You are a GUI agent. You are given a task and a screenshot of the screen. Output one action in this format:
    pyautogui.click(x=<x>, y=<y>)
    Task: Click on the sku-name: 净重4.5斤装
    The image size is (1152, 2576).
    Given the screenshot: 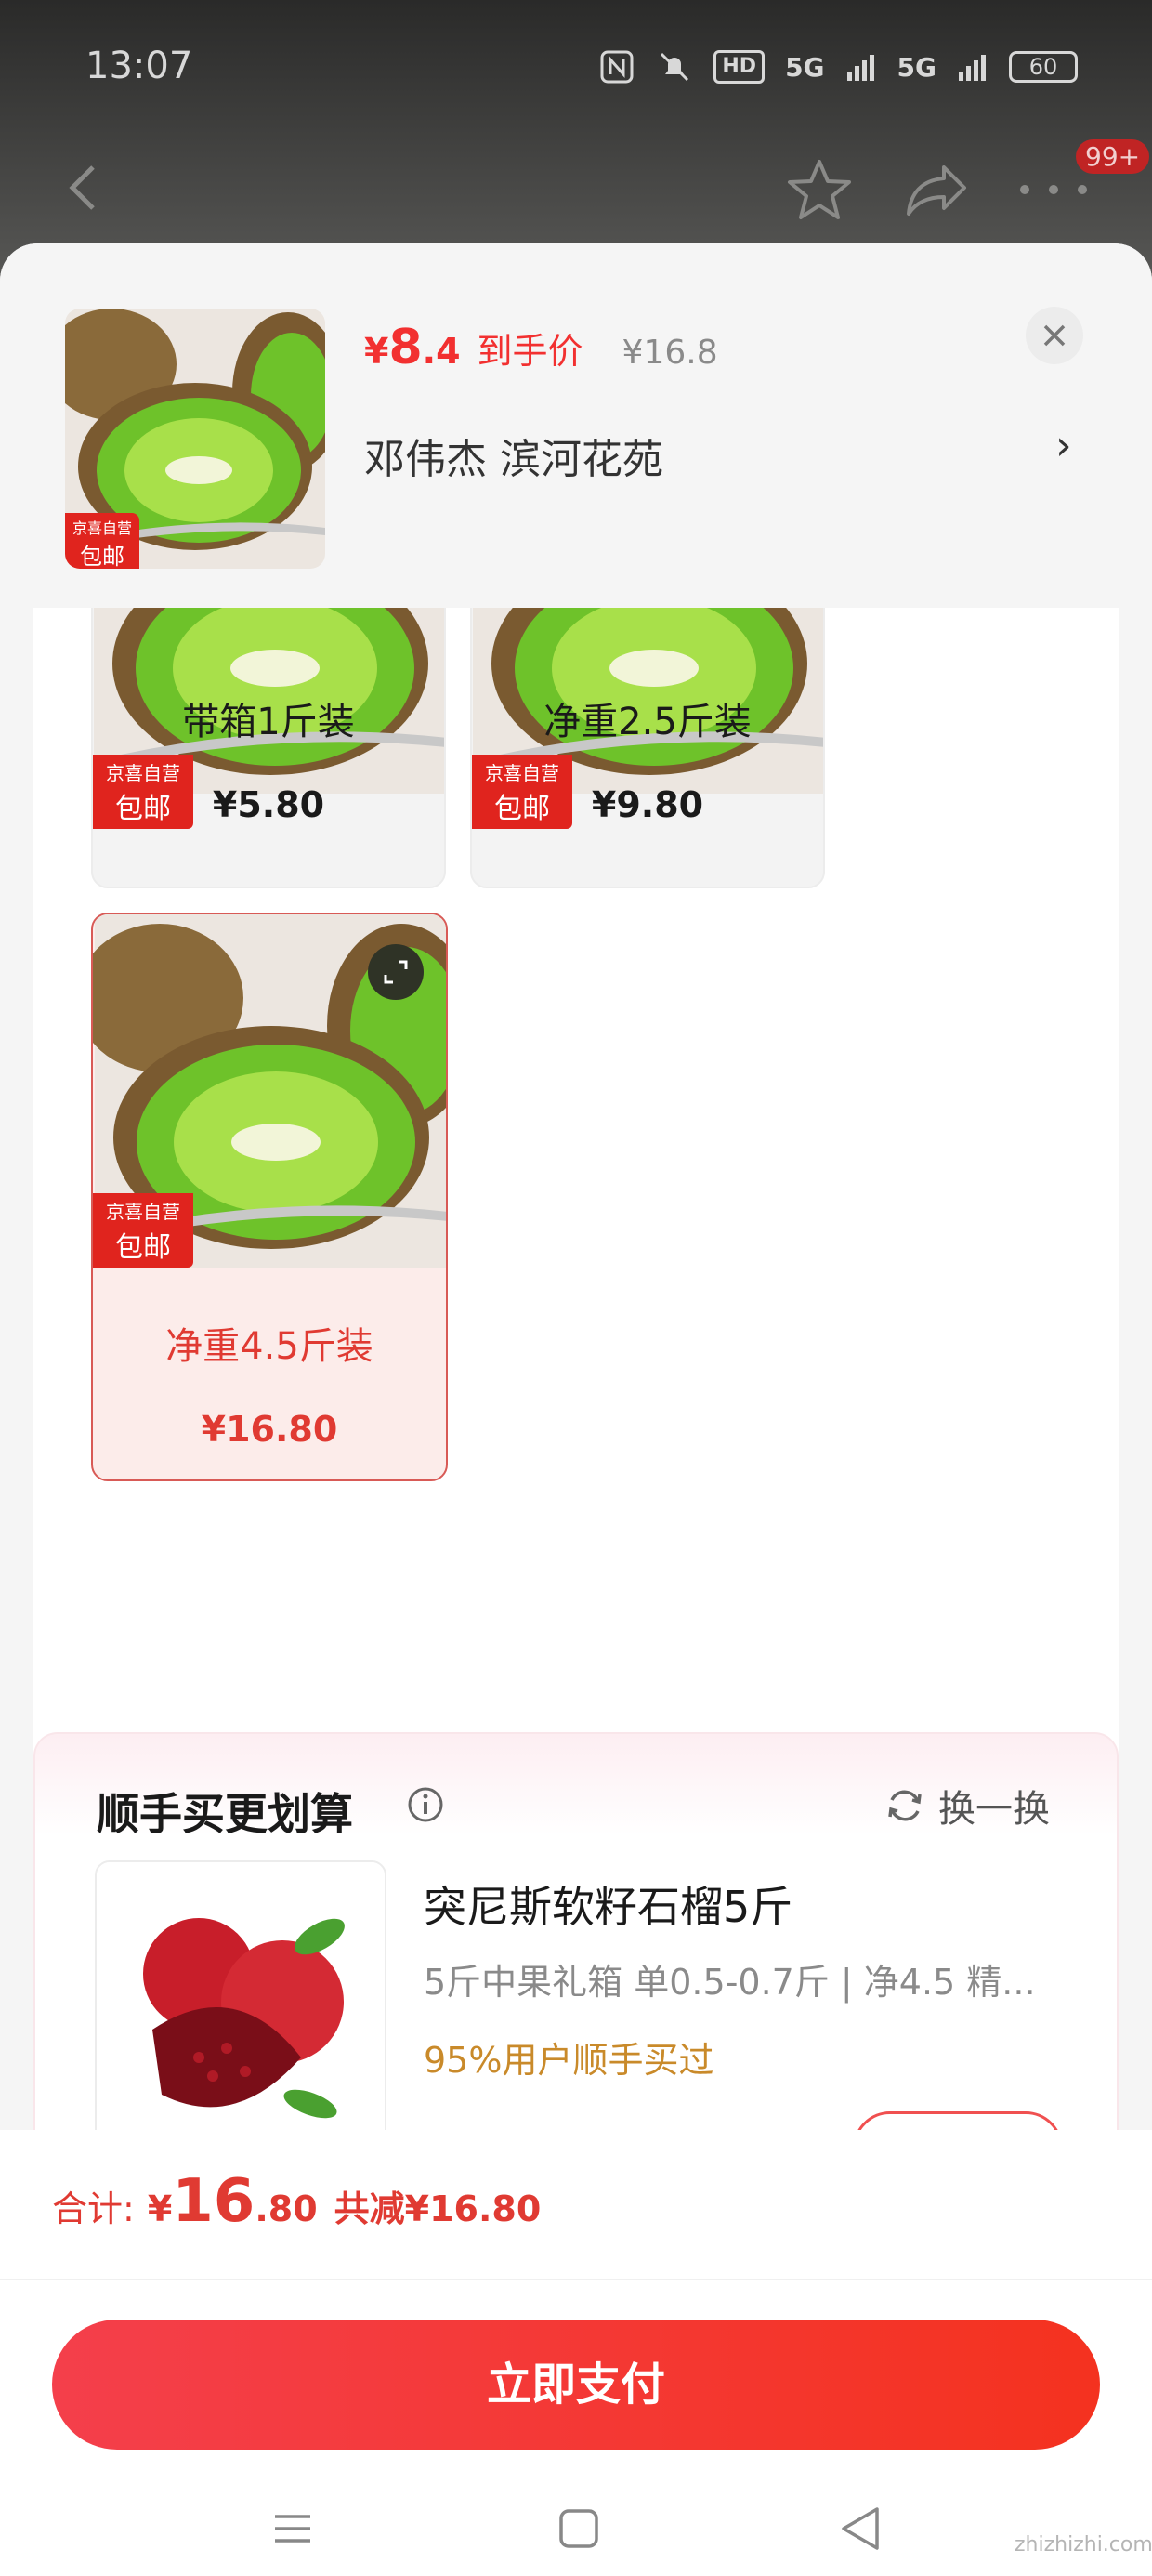 What is the action you would take?
    pyautogui.click(x=269, y=1346)
    